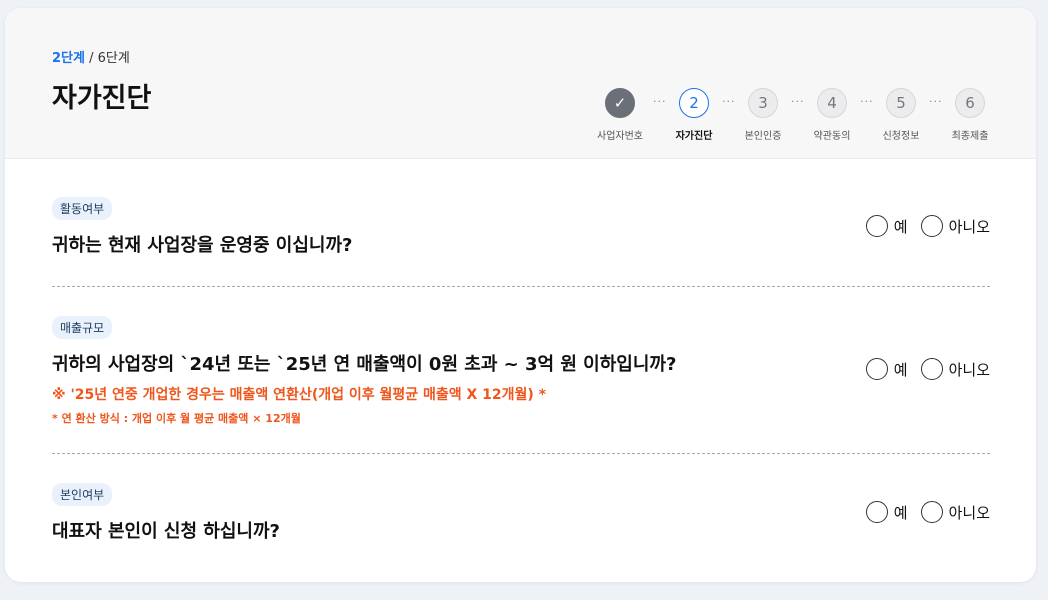 The width and height of the screenshot is (1048, 600). I want to click on question-badge: 활동여부, so click(82, 208).